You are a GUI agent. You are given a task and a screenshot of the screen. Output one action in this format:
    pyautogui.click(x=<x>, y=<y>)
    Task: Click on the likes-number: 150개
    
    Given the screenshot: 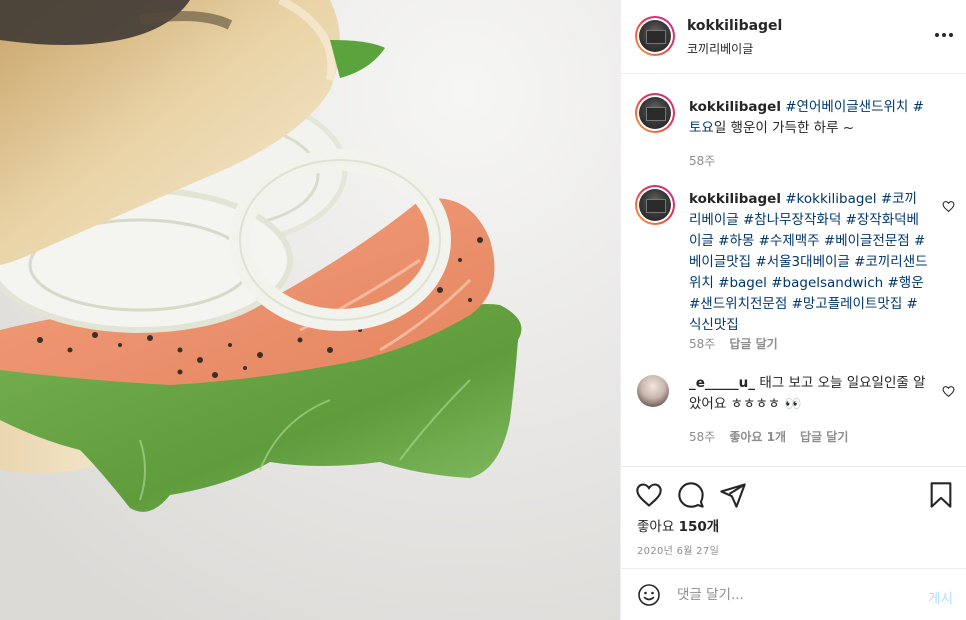 What is the action you would take?
    pyautogui.click(x=699, y=527)
    